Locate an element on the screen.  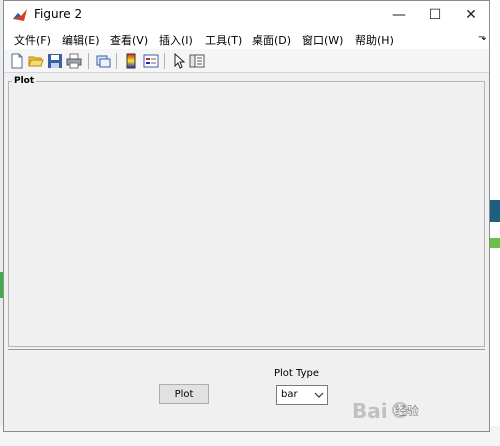
minimize-button: — is located at coordinates (399, 15).